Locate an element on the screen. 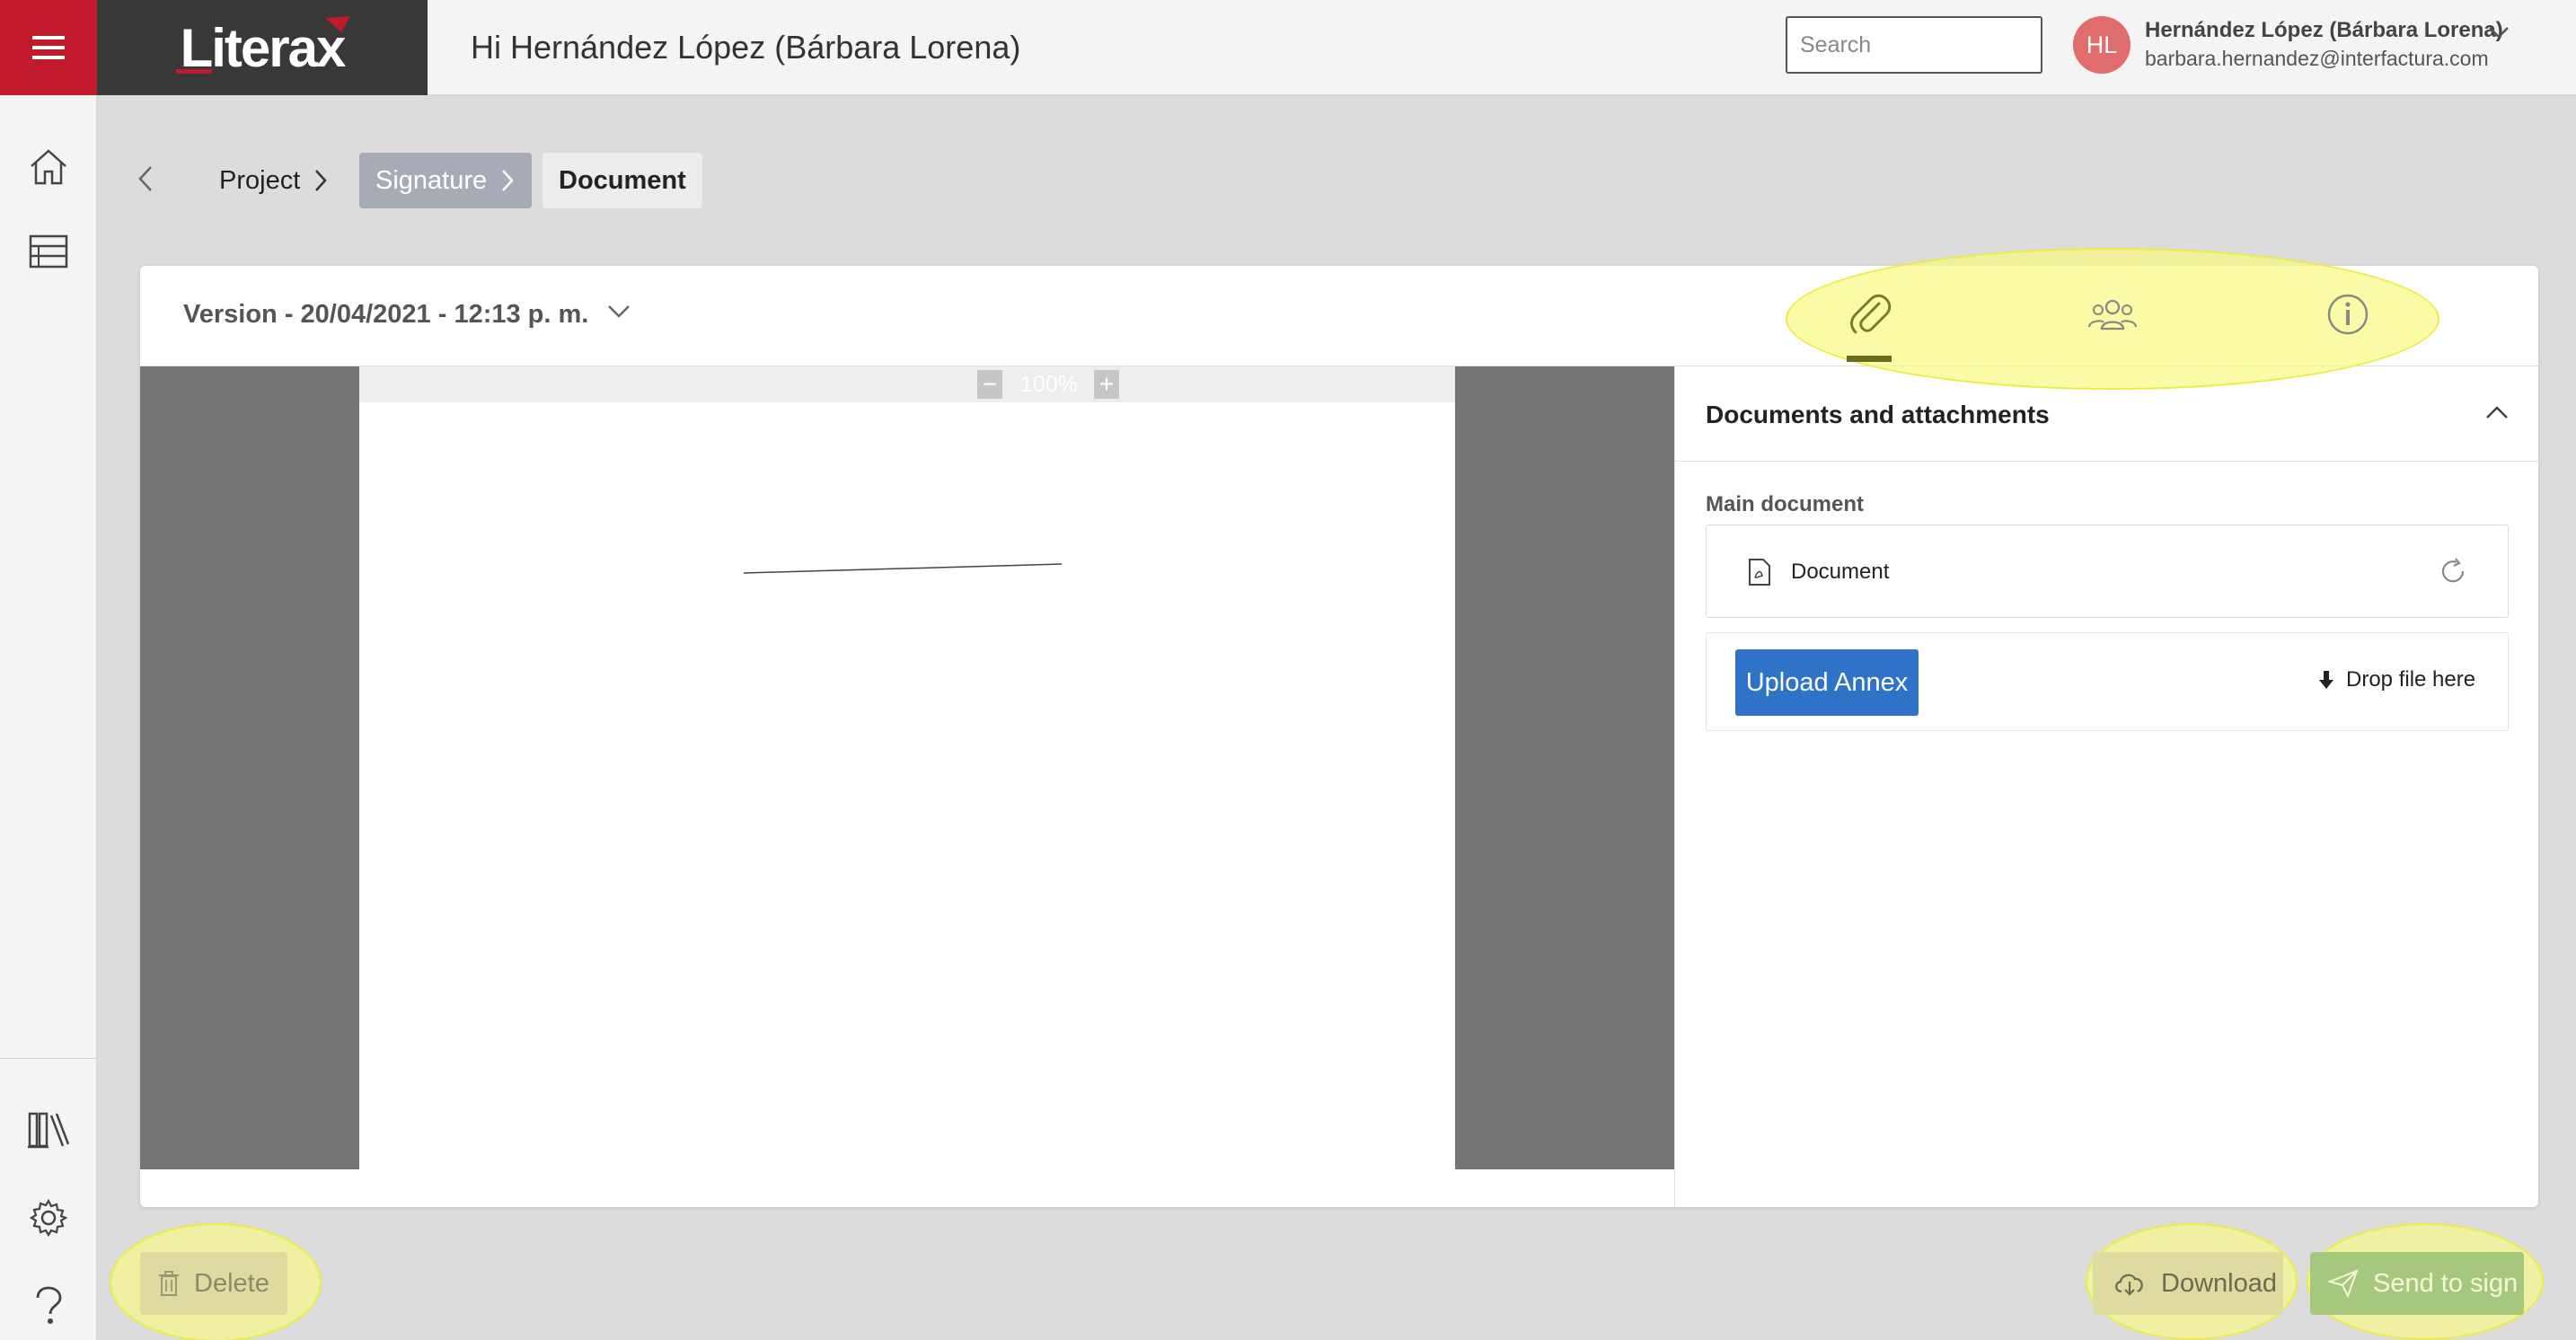 Image resolution: width=2576 pixels, height=1340 pixels. breadcrumb-label: Document is located at coordinates (622, 180).